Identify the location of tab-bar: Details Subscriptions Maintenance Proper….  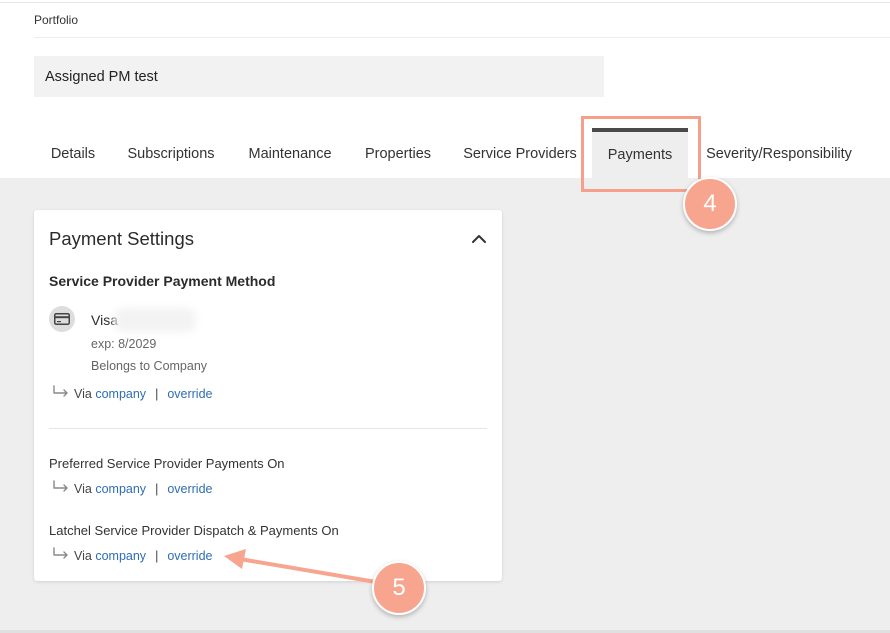
(445, 153).